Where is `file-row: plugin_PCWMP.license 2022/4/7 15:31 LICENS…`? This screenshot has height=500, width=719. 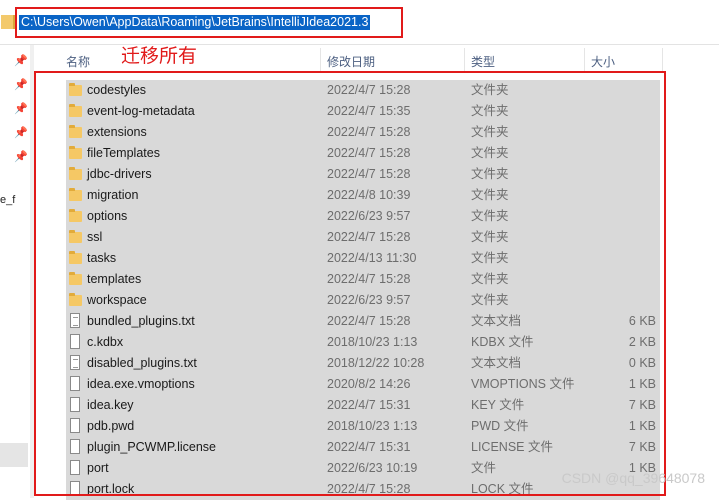 file-row: plugin_PCWMP.license 2022/4/7 15:31 LICENS… is located at coordinates (363, 447).